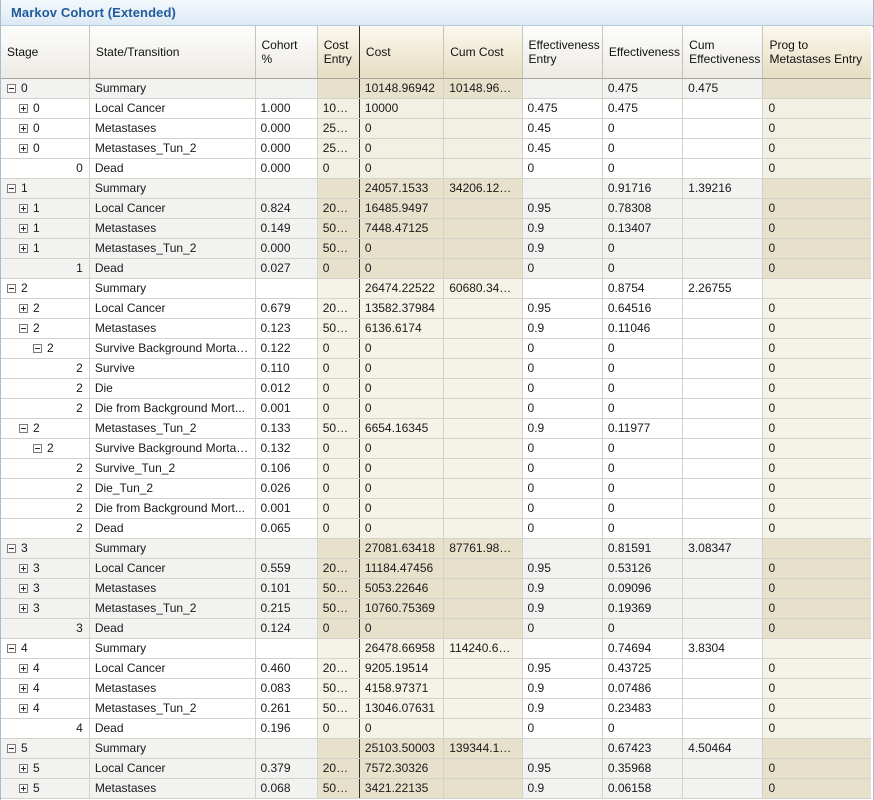 This screenshot has width=874, height=800. I want to click on cell-cost: 5053.22646, so click(402, 588).